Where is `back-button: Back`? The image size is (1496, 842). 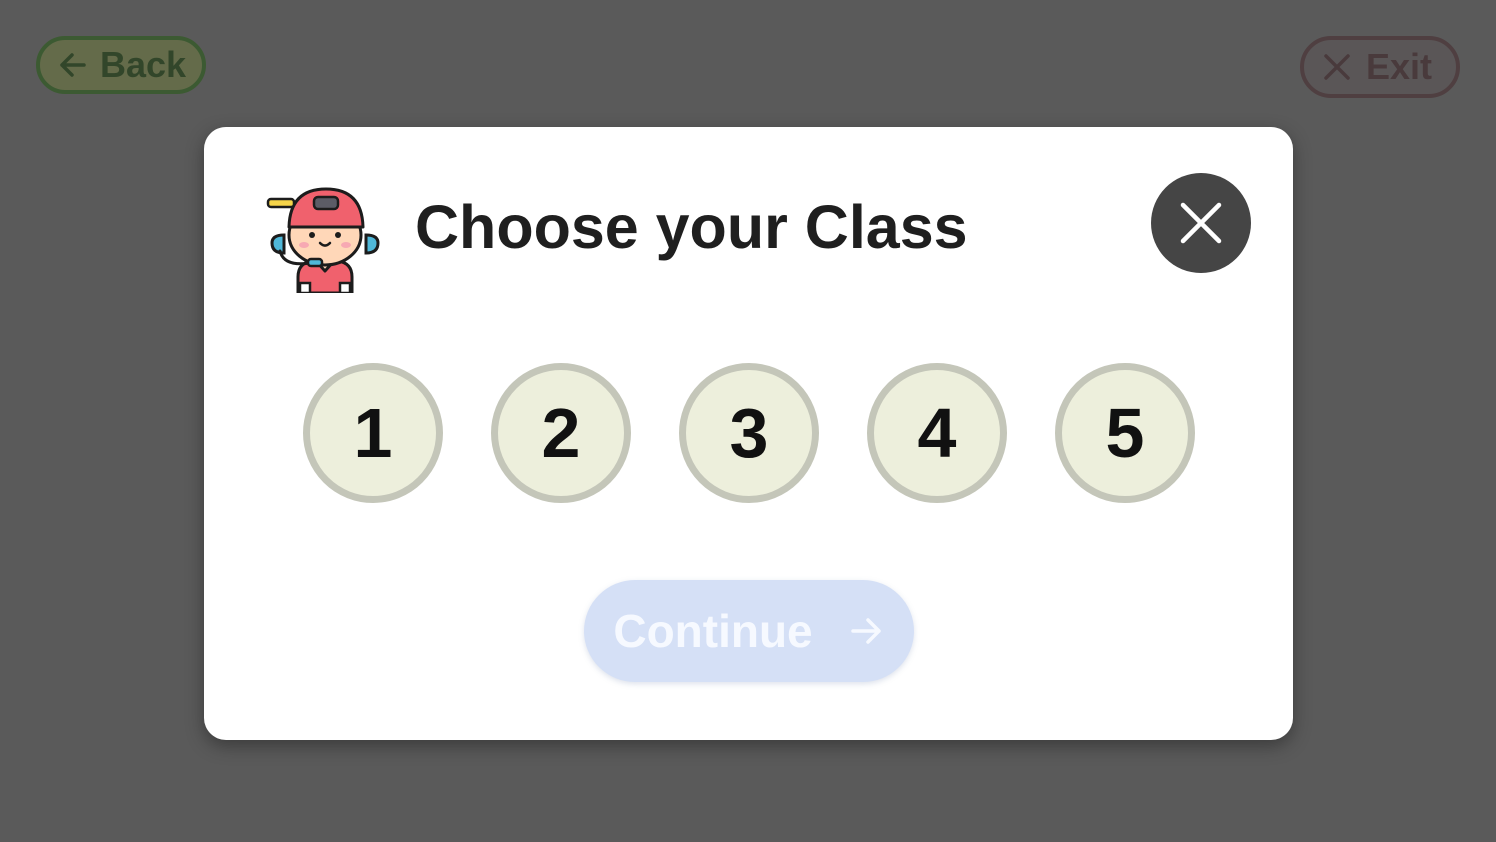 back-button: Back is located at coordinates (121, 65).